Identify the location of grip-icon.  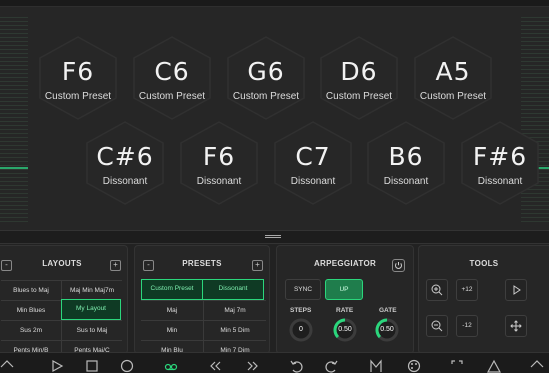
(273, 235).